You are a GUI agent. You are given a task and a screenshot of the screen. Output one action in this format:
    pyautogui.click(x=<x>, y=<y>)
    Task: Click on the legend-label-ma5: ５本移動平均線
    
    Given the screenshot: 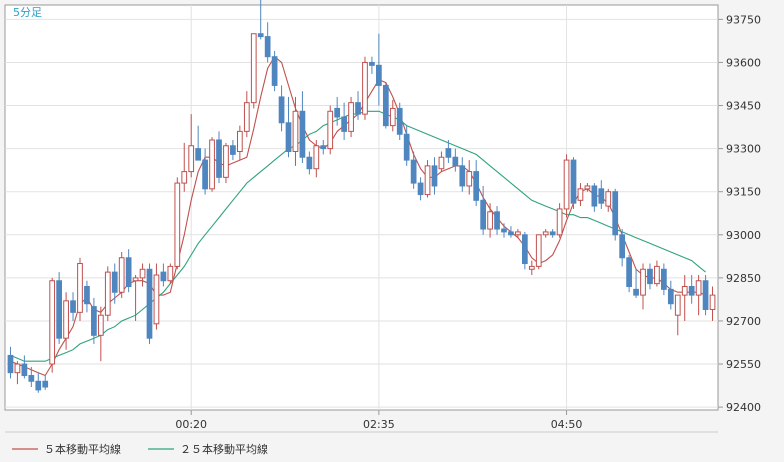 What is the action you would take?
    pyautogui.click(x=82, y=449)
    